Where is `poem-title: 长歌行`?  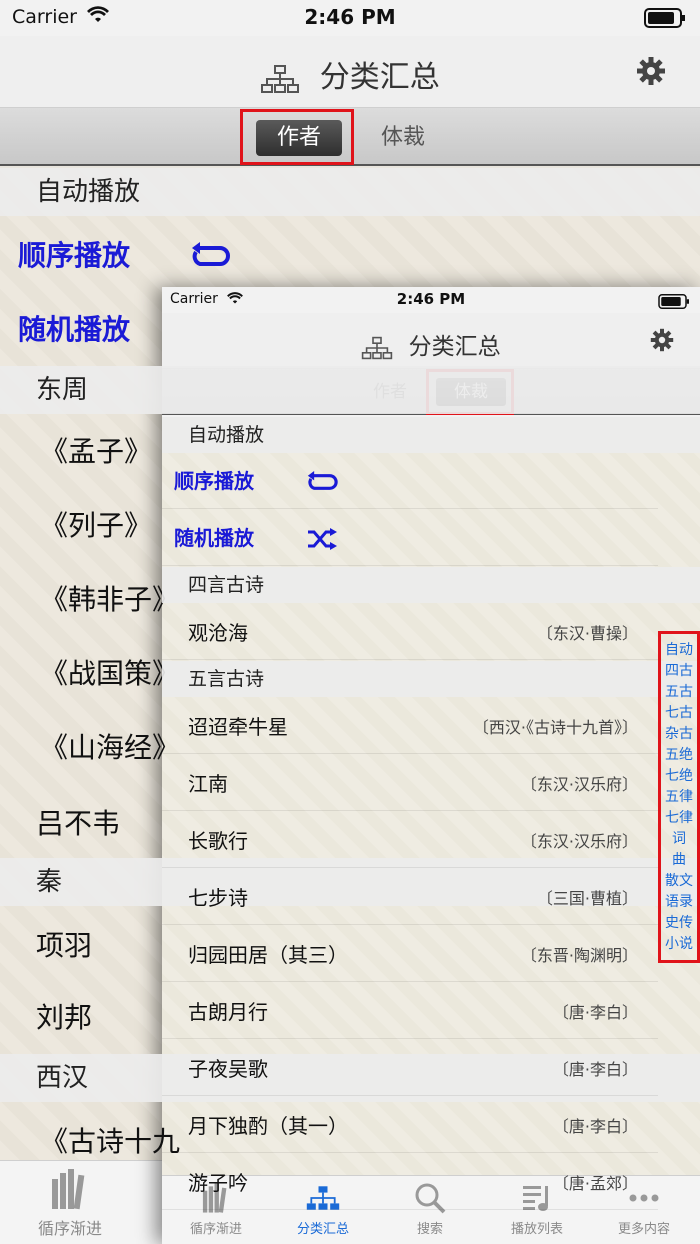
poem-title: 长歌行 is located at coordinates (218, 841).